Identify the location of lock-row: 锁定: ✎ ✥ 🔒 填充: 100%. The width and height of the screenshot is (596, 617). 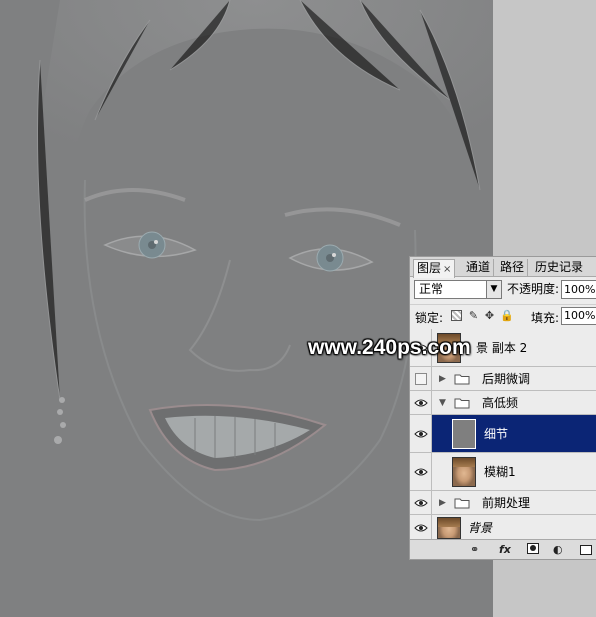
(503, 315).